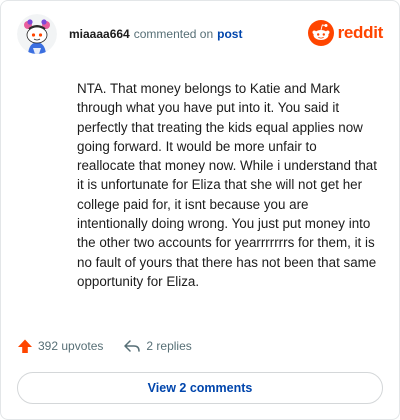  I want to click on reply-count: 2 replies, so click(169, 346).